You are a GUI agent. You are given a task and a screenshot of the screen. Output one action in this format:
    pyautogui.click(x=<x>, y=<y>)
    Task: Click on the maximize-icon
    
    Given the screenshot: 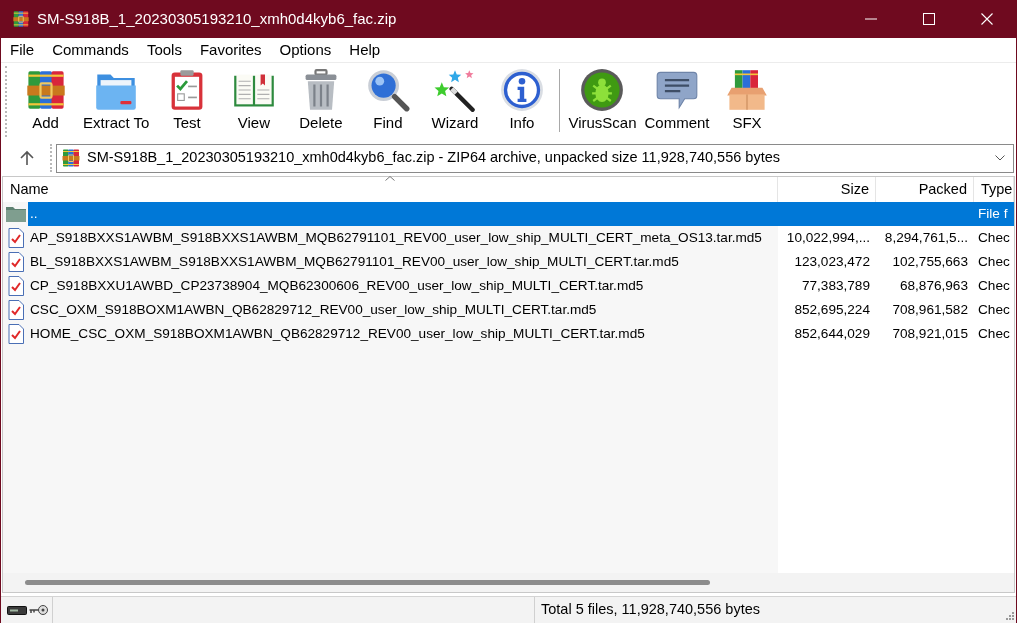 What is the action you would take?
    pyautogui.click(x=929, y=19)
    